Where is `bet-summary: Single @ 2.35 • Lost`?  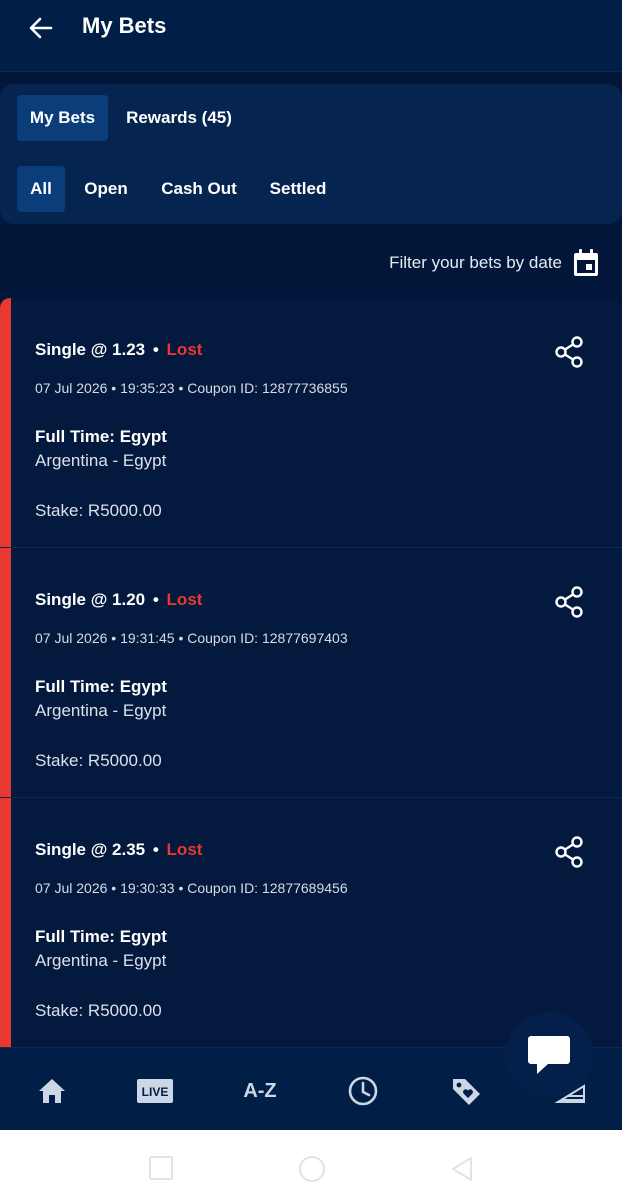 bet-summary: Single @ 2.35 • Lost is located at coordinates (118, 850).